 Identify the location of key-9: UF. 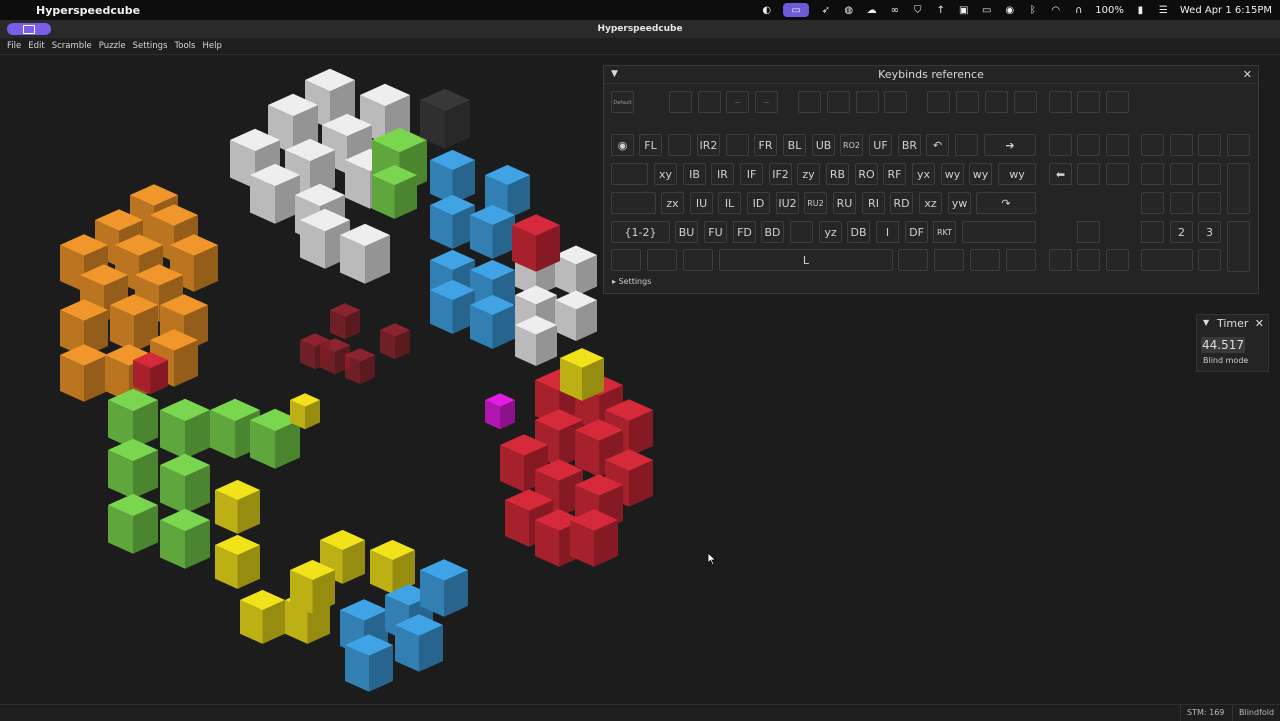
(880, 145).